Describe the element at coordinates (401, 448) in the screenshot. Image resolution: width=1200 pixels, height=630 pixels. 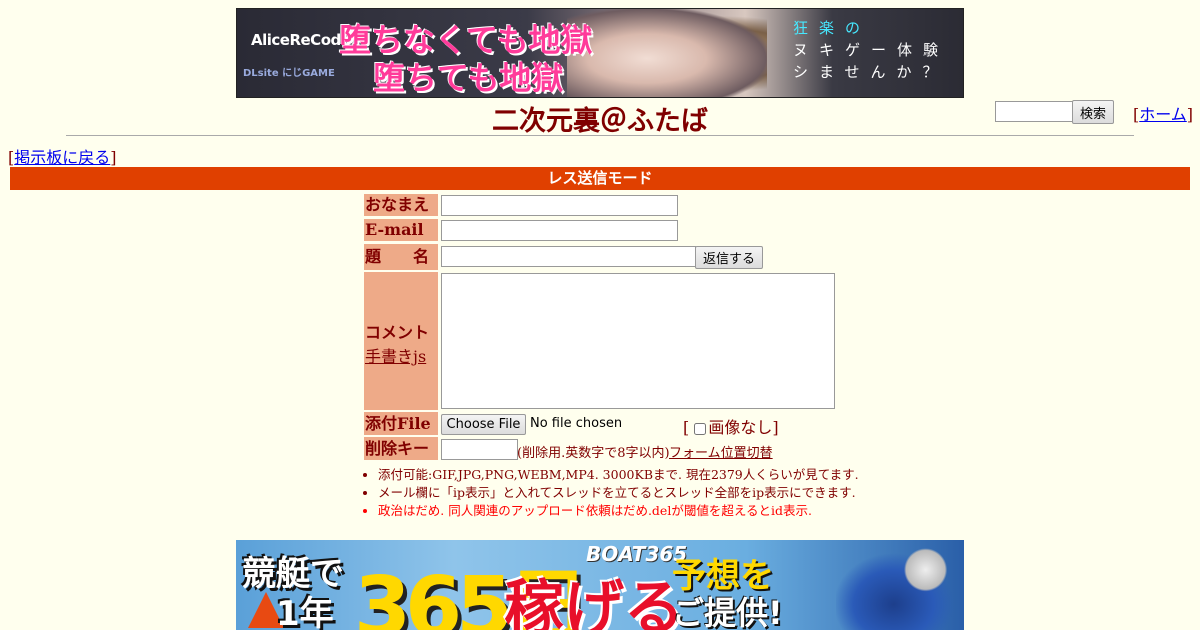
I see `delkey-label: 削除キー` at that location.